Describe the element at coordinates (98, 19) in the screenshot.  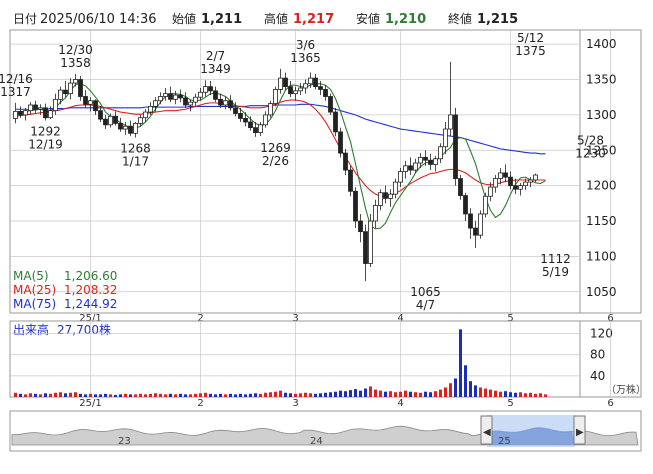
I see `date-value: 2025/06/10 14:36` at that location.